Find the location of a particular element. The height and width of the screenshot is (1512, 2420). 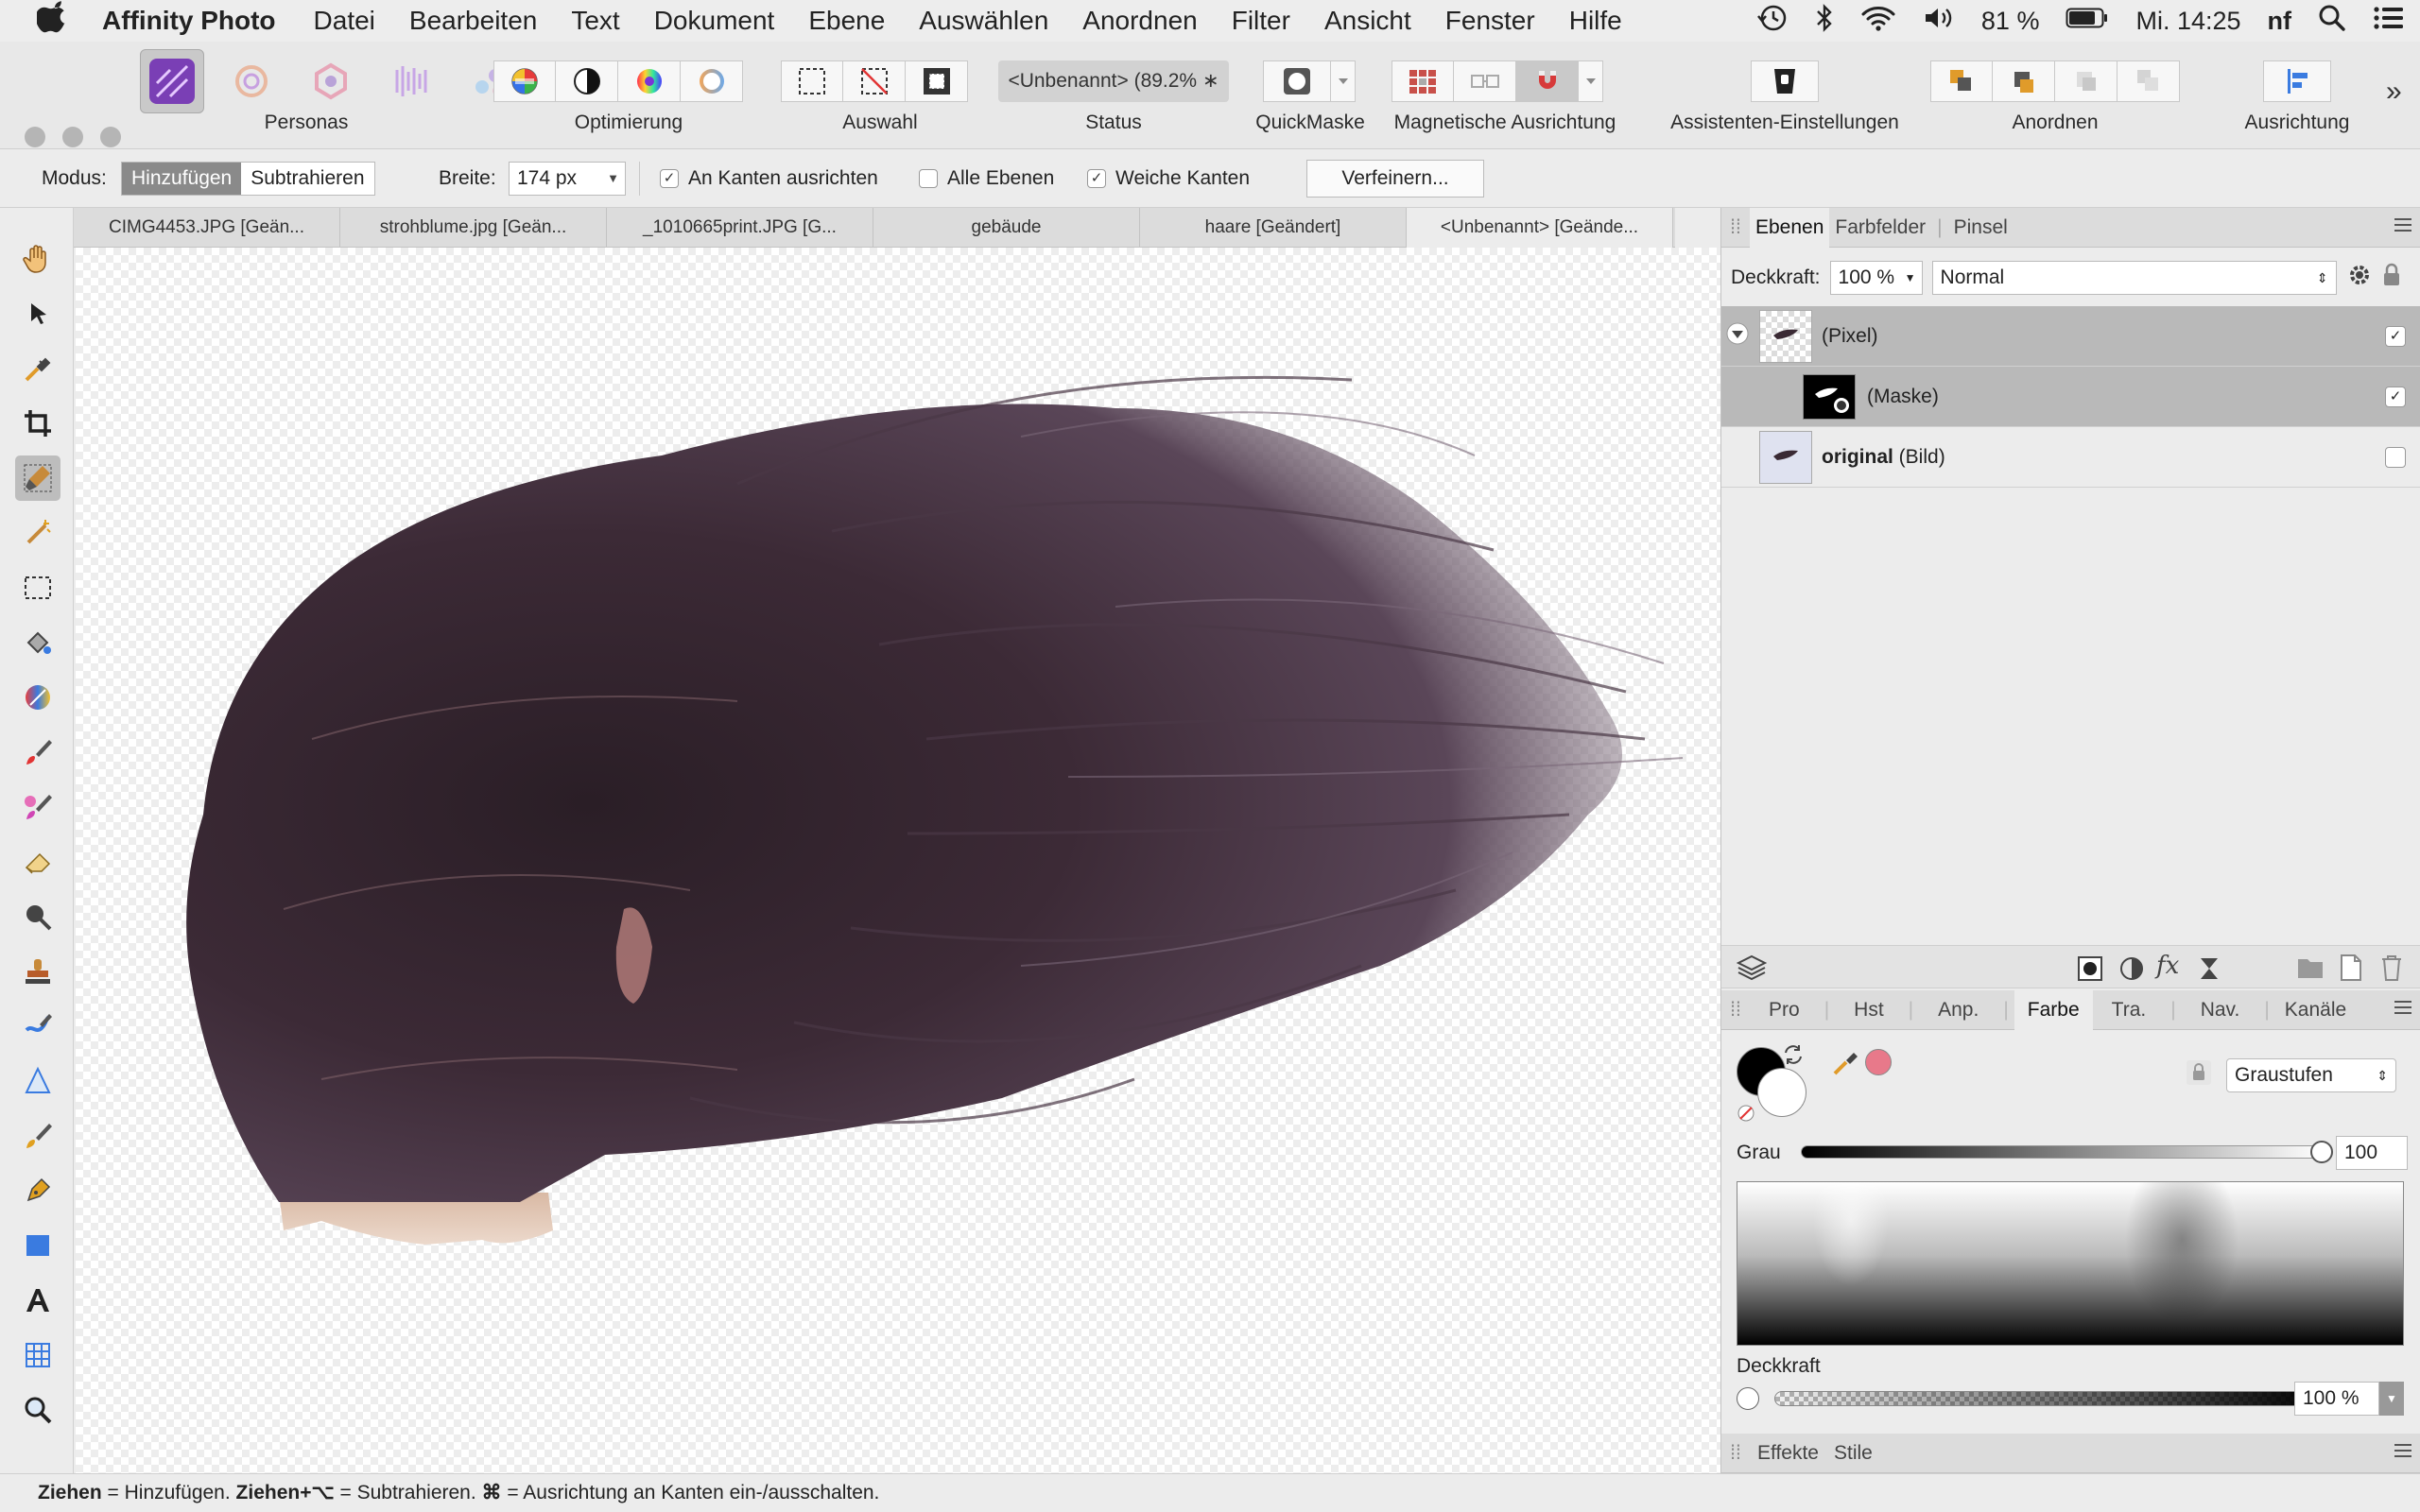

spotlight-search-icon is located at coordinates (2332, 21).